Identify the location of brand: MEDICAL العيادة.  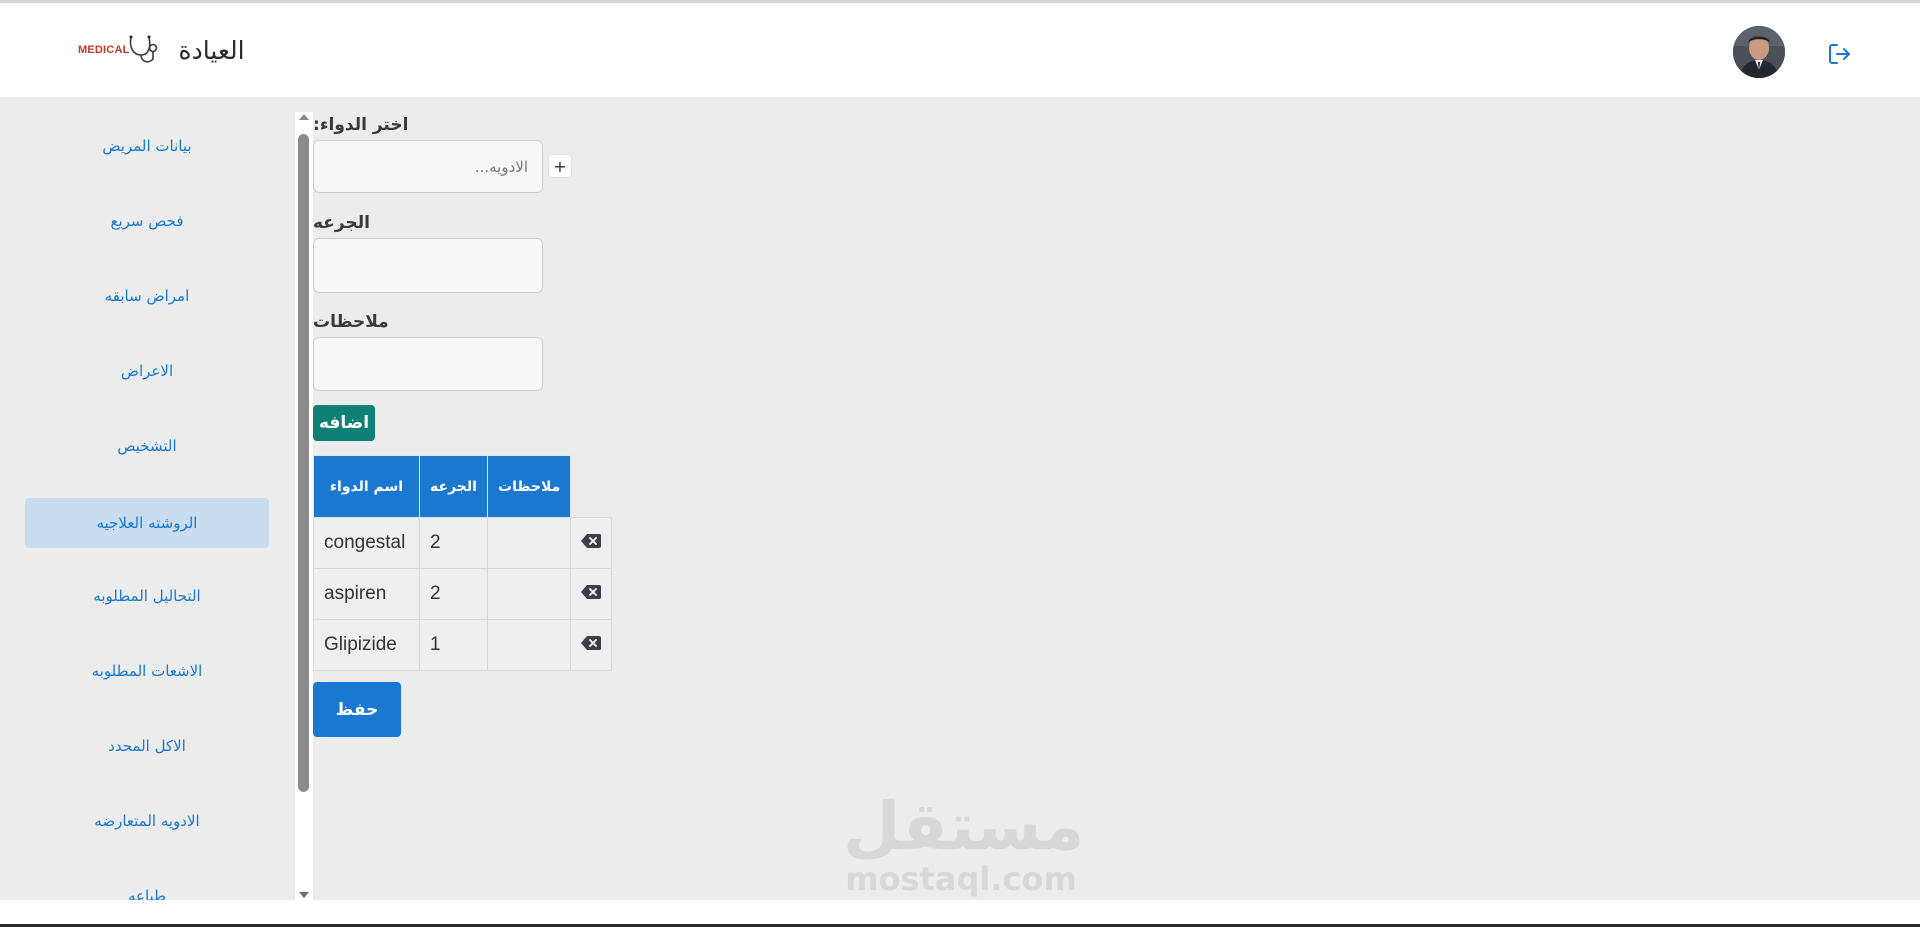
(161, 50).